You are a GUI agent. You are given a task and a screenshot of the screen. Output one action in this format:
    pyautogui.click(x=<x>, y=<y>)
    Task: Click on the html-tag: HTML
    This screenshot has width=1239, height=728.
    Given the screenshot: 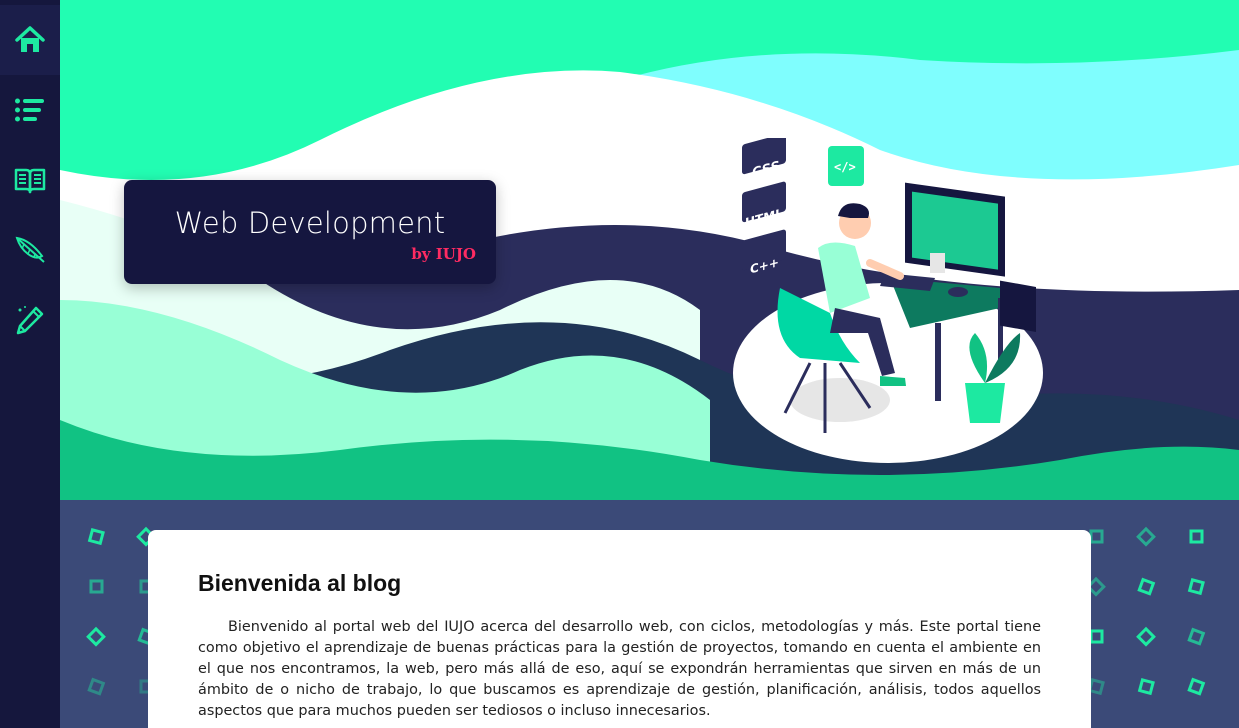 What is the action you would take?
    pyautogui.click(x=764, y=205)
    